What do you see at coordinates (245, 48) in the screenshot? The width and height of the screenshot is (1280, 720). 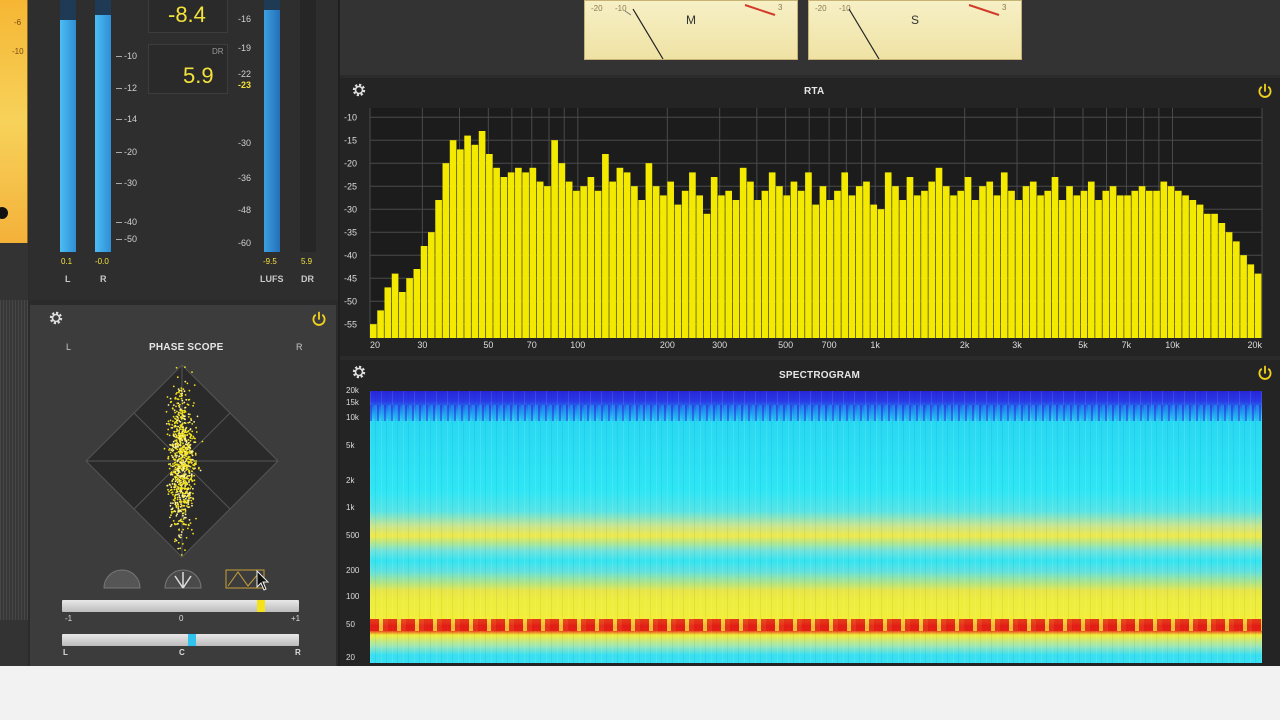 I see `right-scale-tick: -19` at bounding box center [245, 48].